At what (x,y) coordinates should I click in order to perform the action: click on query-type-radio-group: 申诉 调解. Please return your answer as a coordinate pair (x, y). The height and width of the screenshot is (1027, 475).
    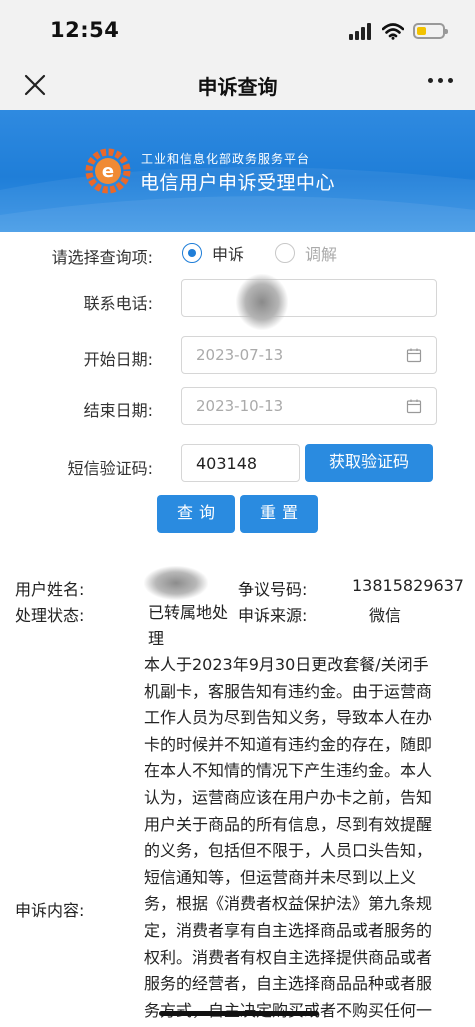
    Looking at the image, I should click on (275, 253).